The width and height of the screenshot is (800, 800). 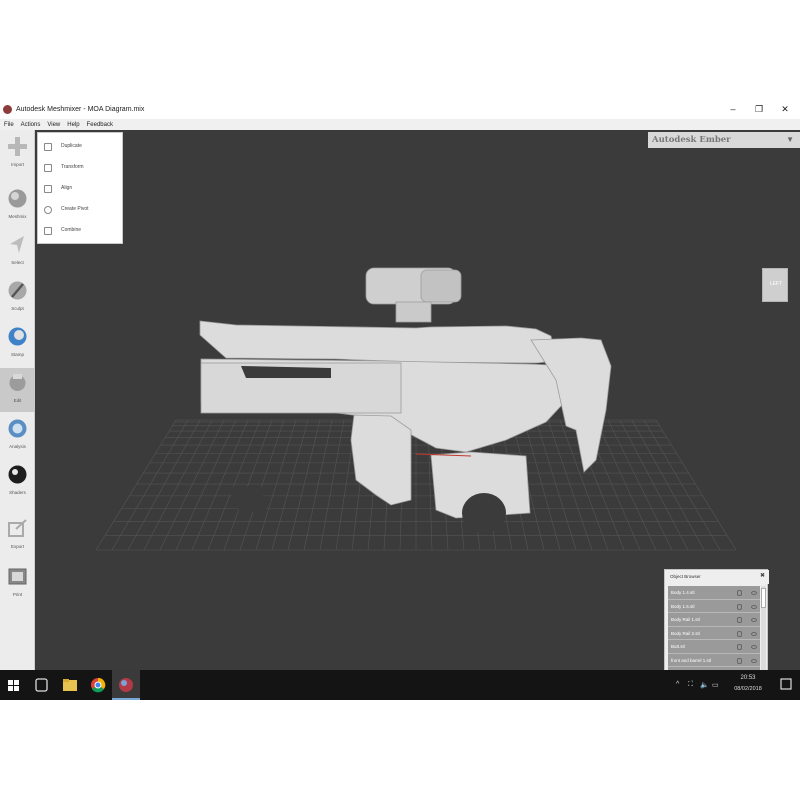 What do you see at coordinates (81, 189) in the screenshot?
I see `edit-align: Align` at bounding box center [81, 189].